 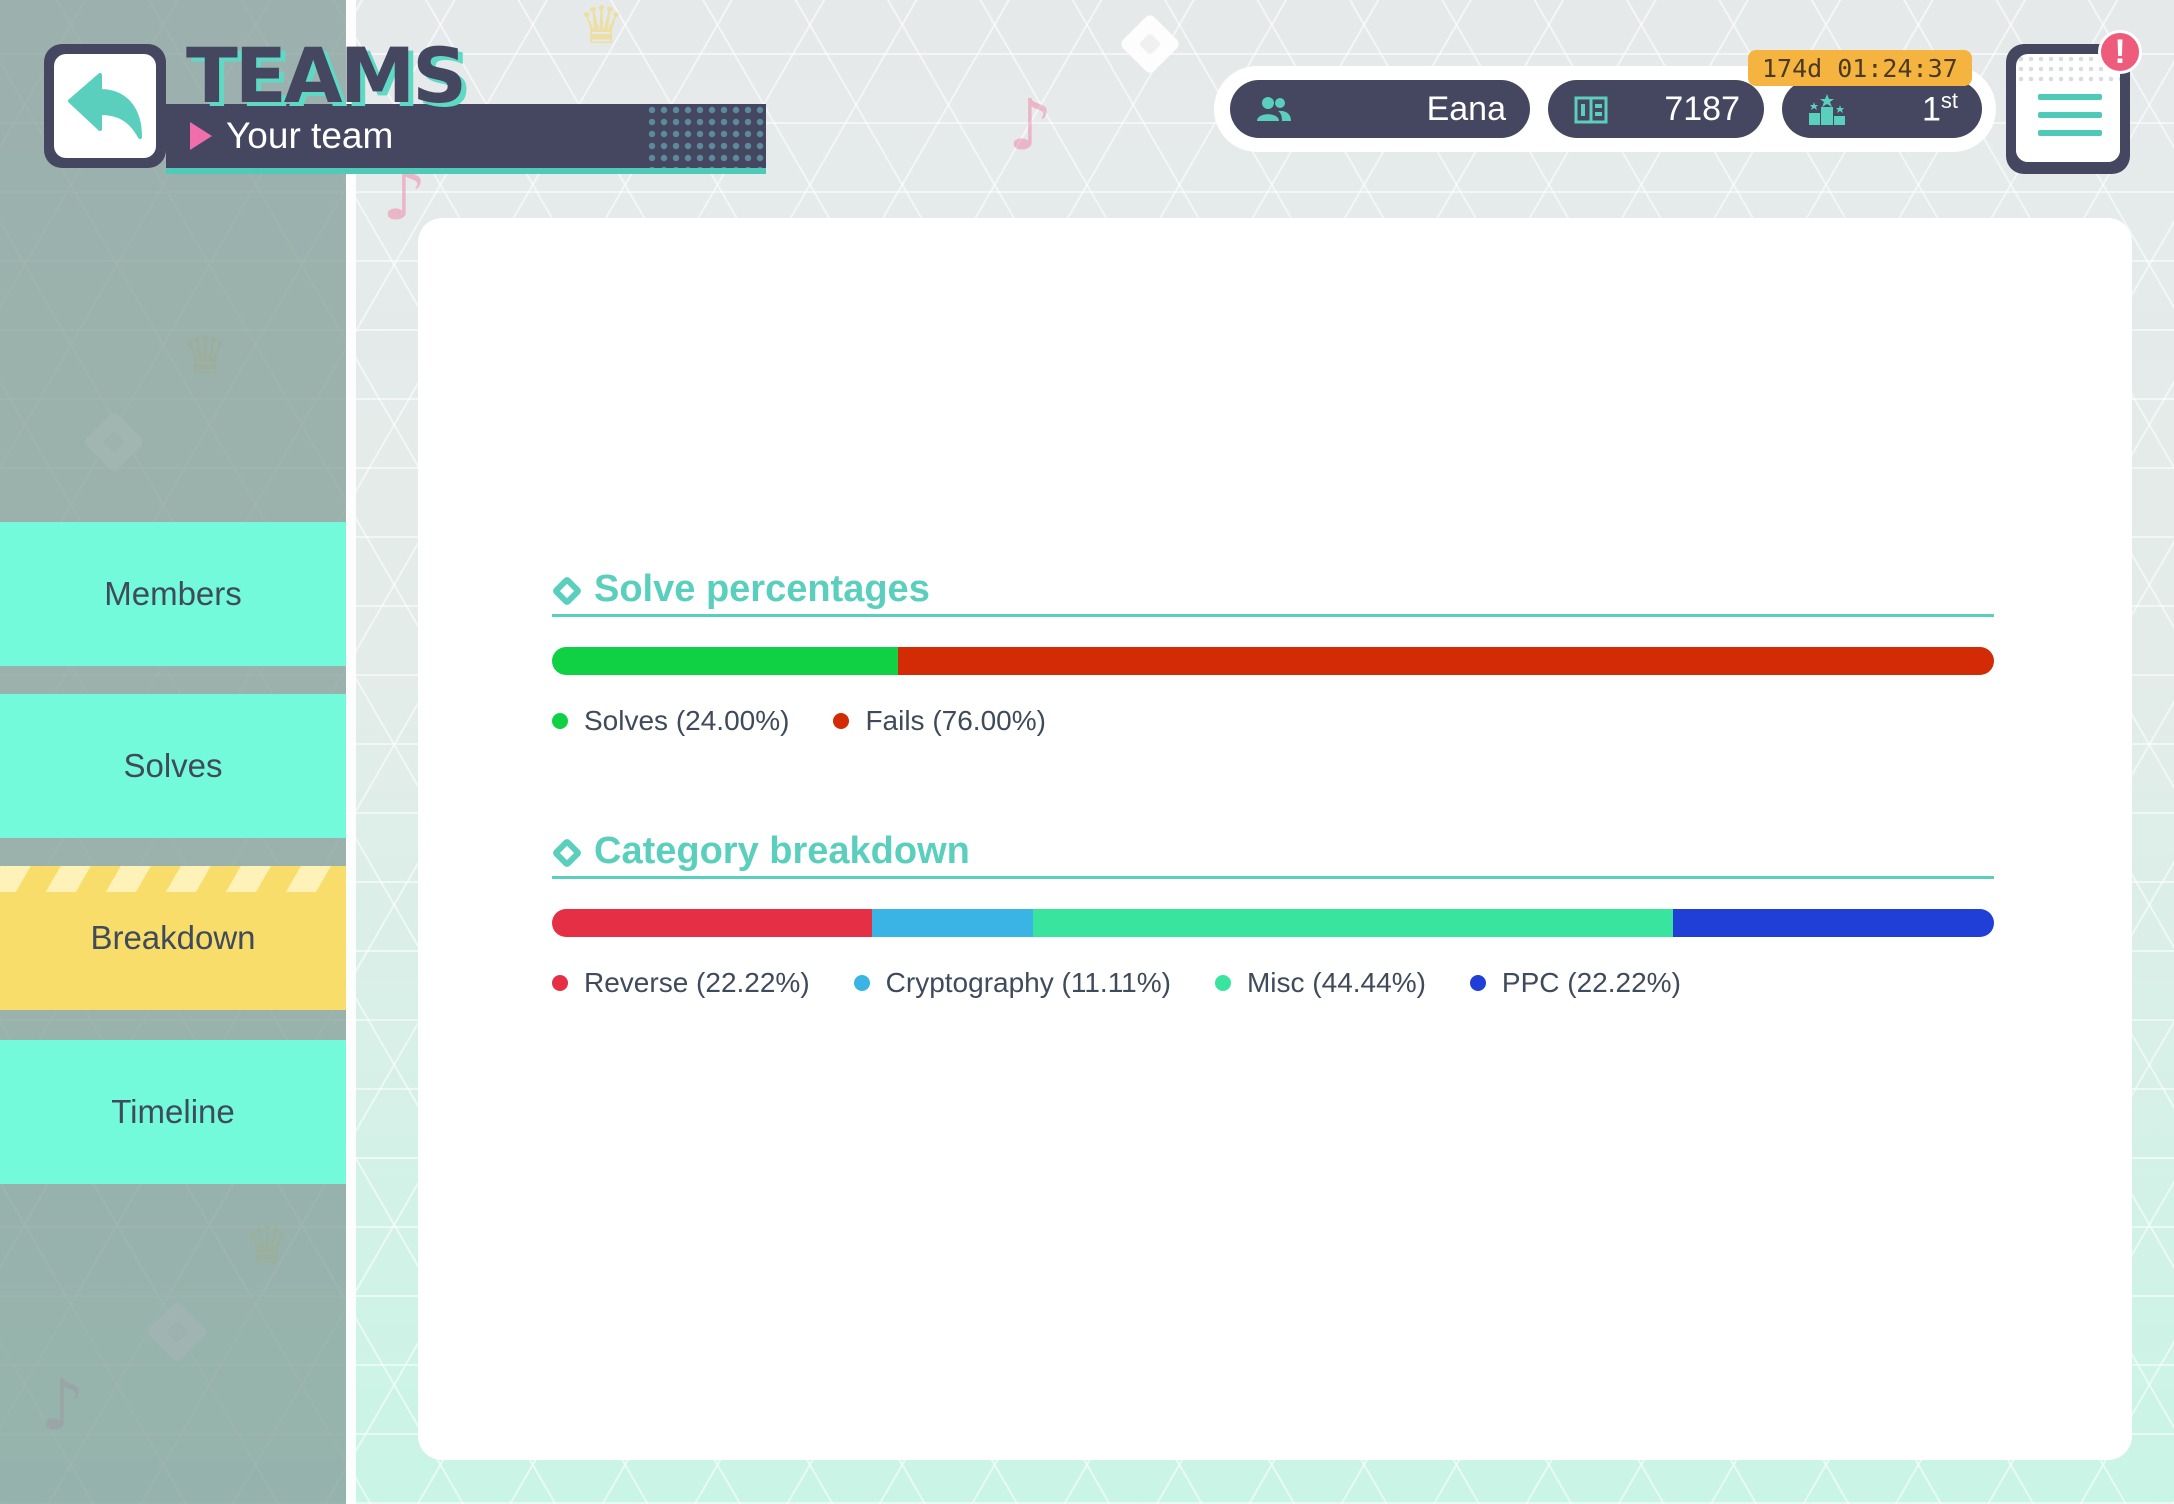 I want to click on alert-badge: !, so click(x=2120, y=52).